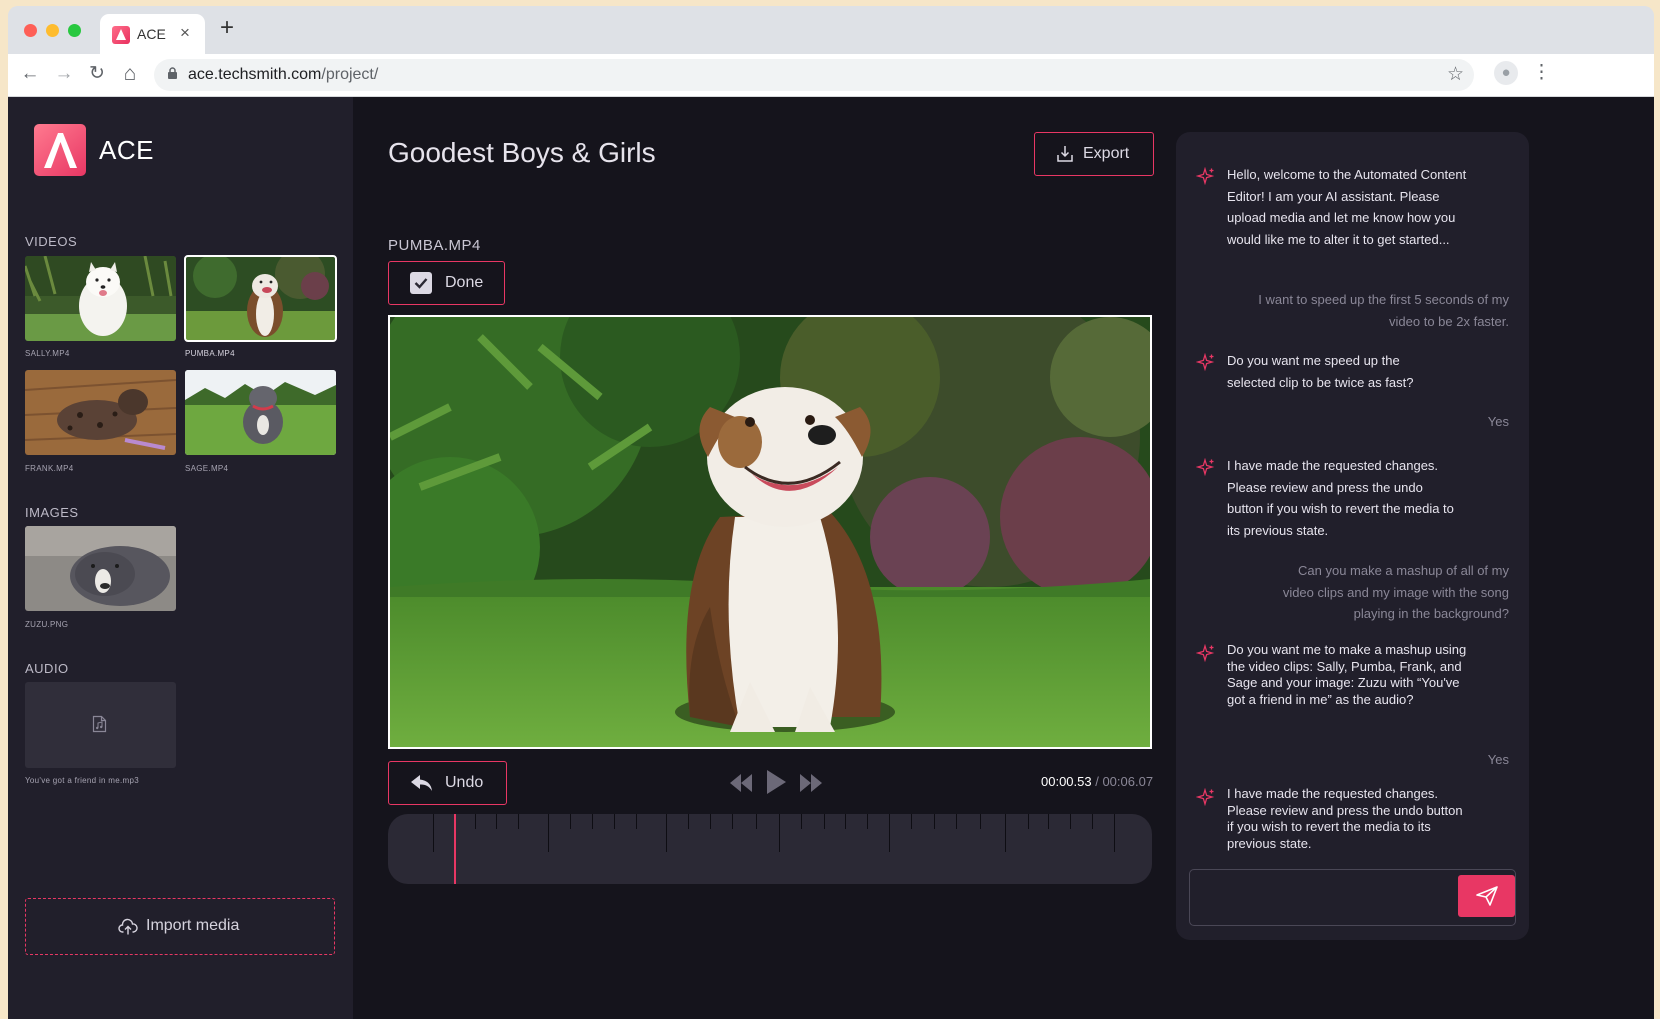  Describe the element at coordinates (776, 782) in the screenshot. I see `play-icon` at that location.